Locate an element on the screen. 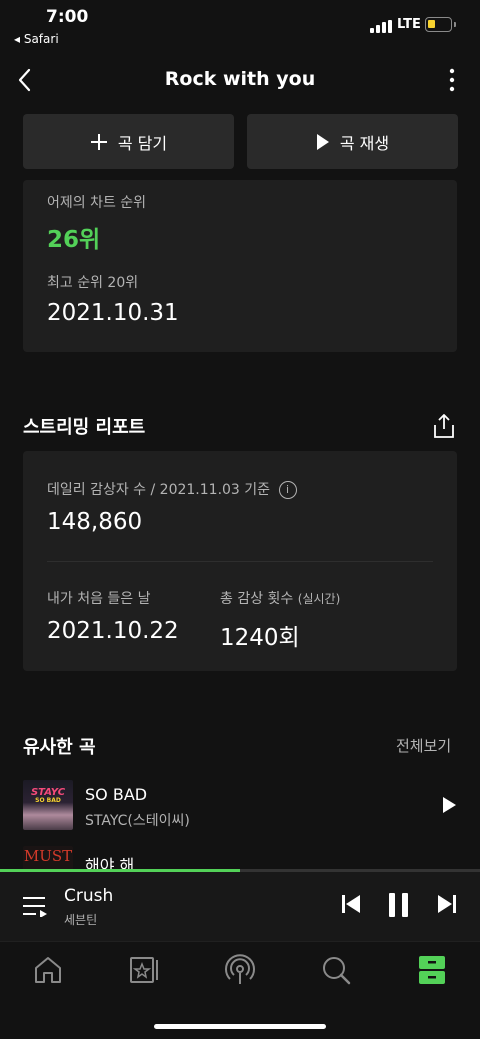 The width and height of the screenshot is (480, 1039). info-icon: i is located at coordinates (287, 490).